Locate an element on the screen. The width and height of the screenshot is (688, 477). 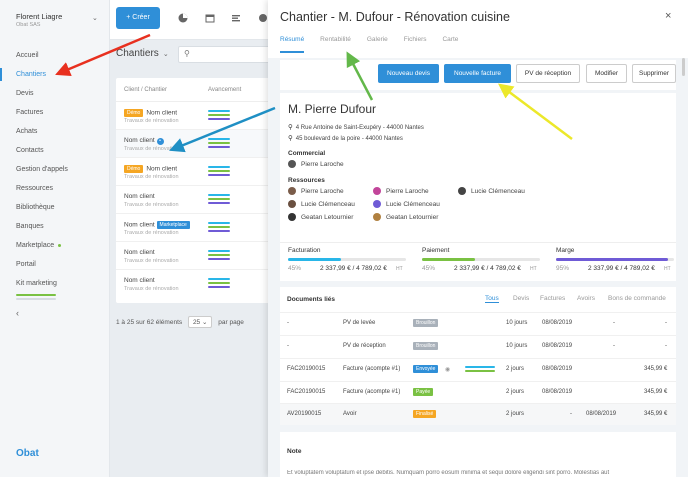
doc-type: PV de levée is located at coordinates (359, 323).